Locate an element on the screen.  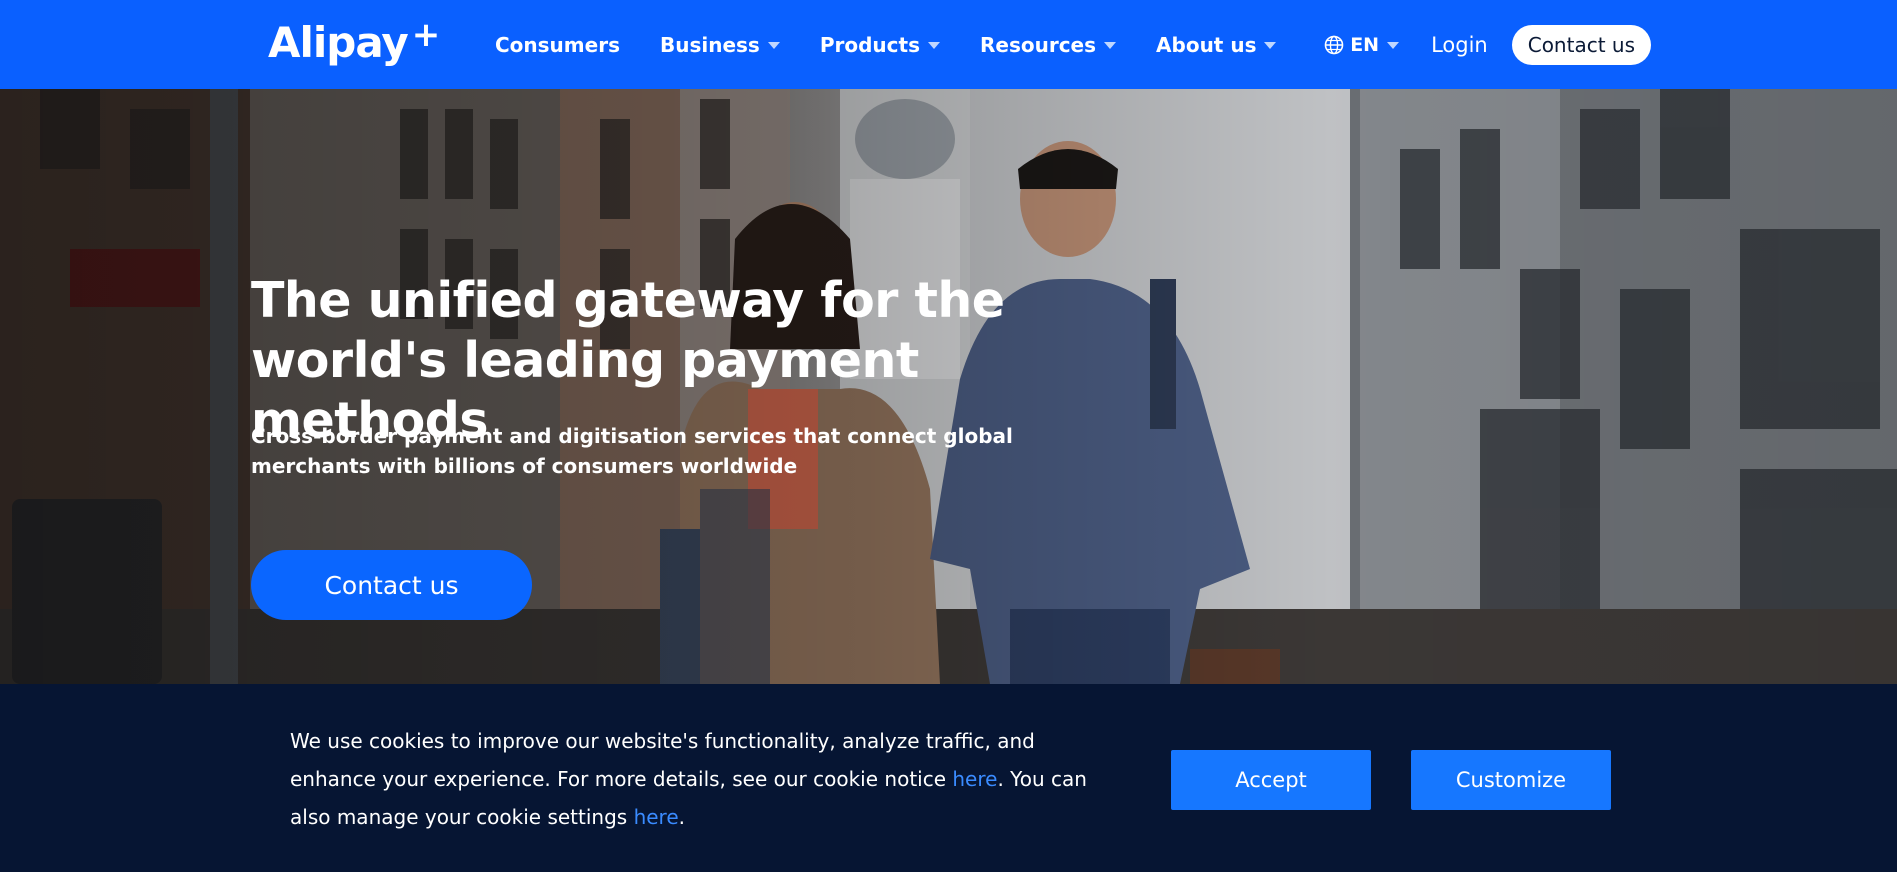
nav-item-about-us: About us is located at coordinates (1216, 44).